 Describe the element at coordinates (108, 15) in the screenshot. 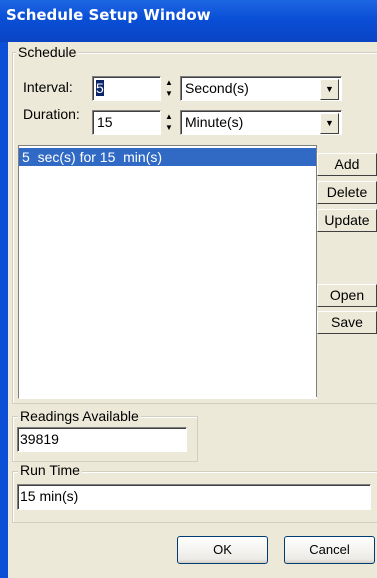

I see `window-title: Schedule Setup Window` at that location.